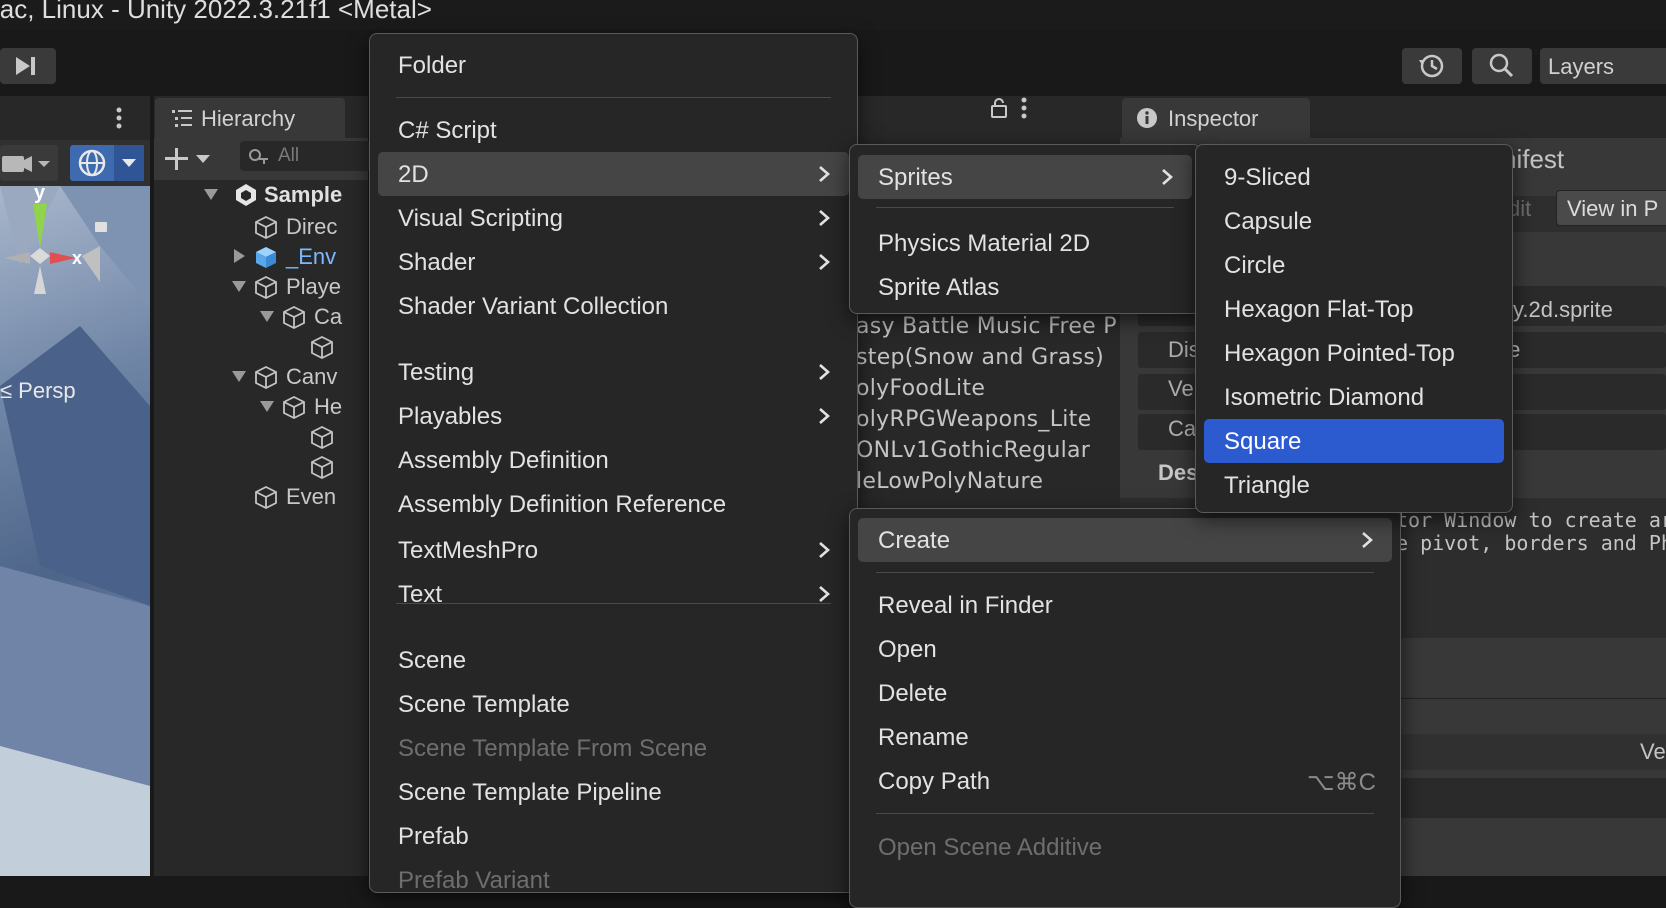 This screenshot has width=1666, height=908. Describe the element at coordinates (986, 481) in the screenshot. I see `project-asset-item: leLowPolyNature` at that location.